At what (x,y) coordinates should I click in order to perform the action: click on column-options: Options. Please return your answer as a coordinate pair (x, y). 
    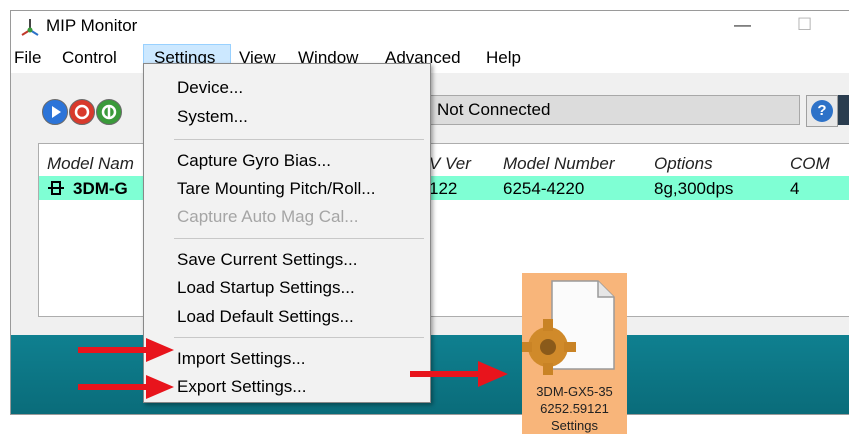
    Looking at the image, I should click on (683, 164).